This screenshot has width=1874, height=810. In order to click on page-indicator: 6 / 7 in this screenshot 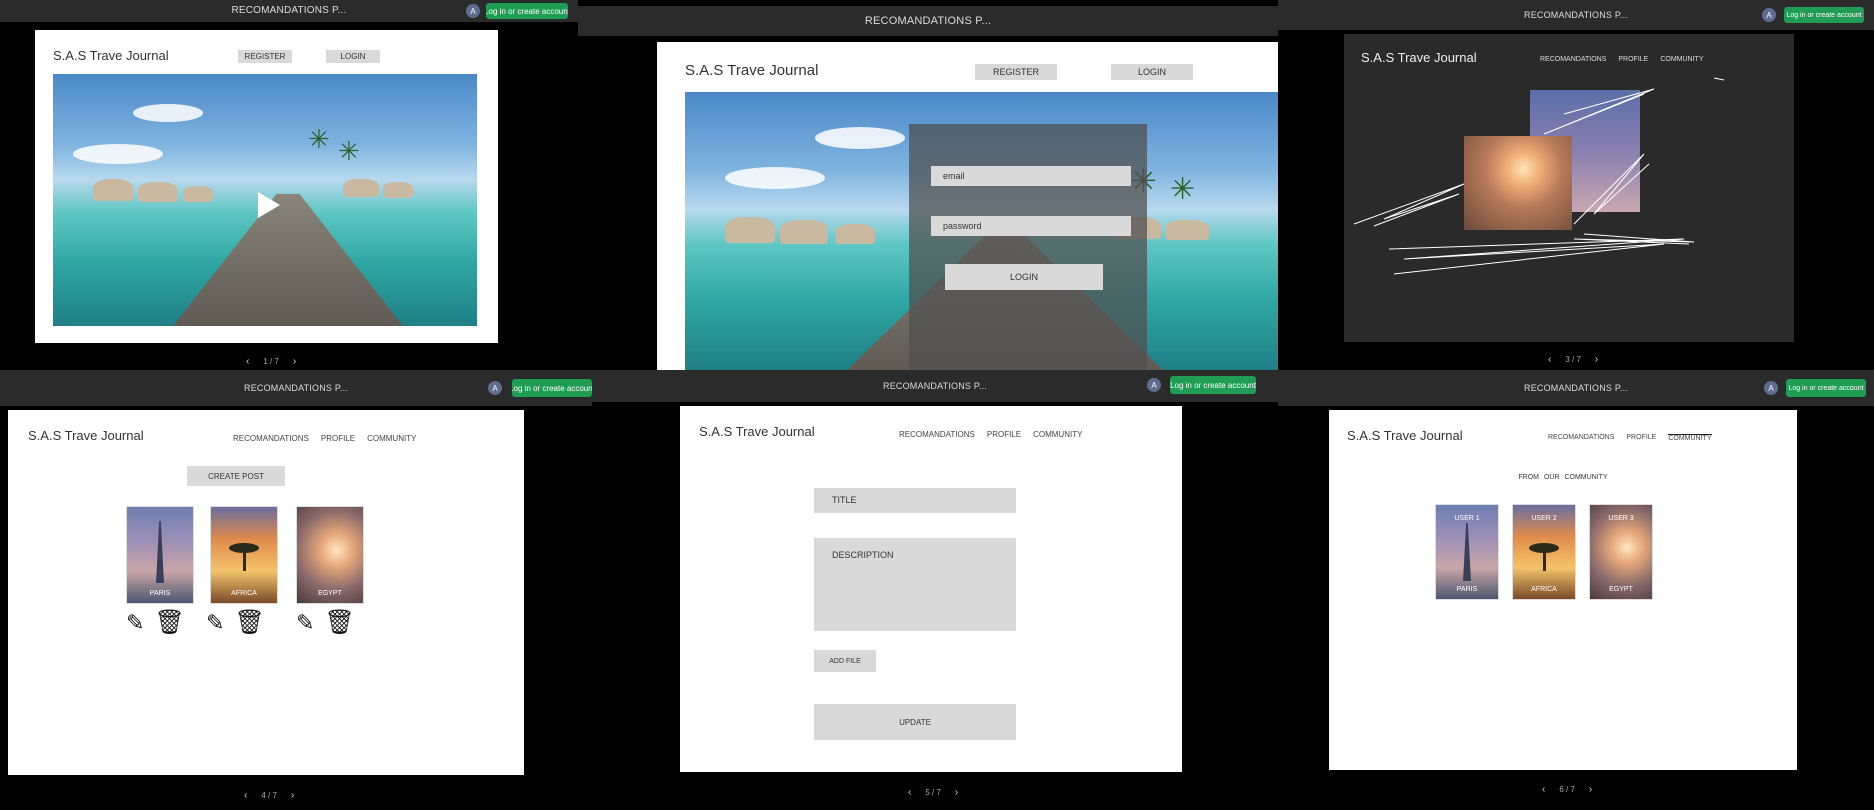, I will do `click(1567, 789)`.